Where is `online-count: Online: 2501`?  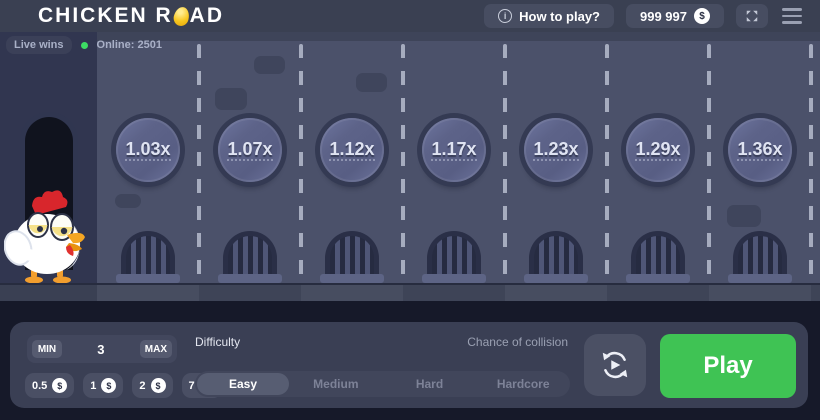 online-count: Online: 2501 is located at coordinates (129, 45).